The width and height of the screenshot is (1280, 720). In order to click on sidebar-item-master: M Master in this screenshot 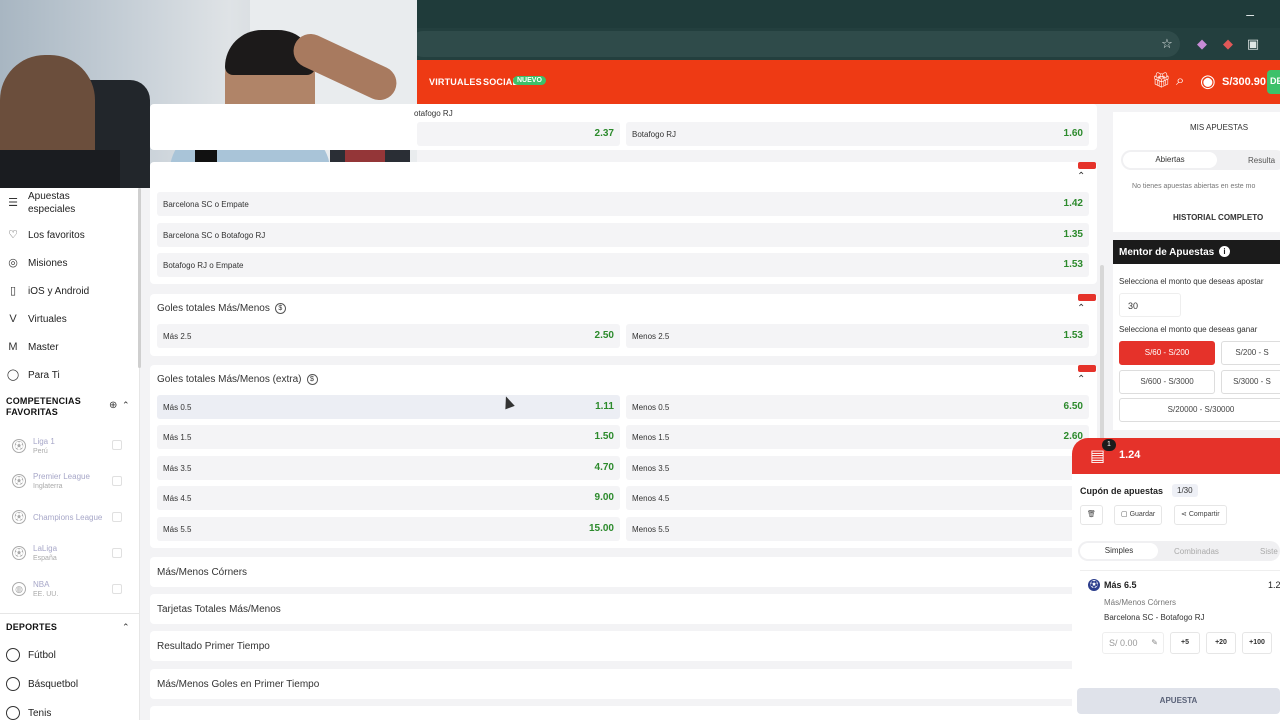, I will do `click(32, 347)`.